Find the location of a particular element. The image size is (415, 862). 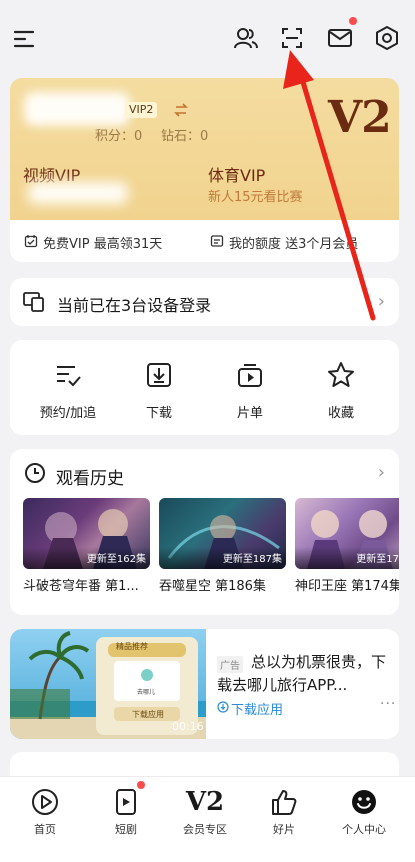

episode-badge: 更新至162集 is located at coordinates (116, 559).